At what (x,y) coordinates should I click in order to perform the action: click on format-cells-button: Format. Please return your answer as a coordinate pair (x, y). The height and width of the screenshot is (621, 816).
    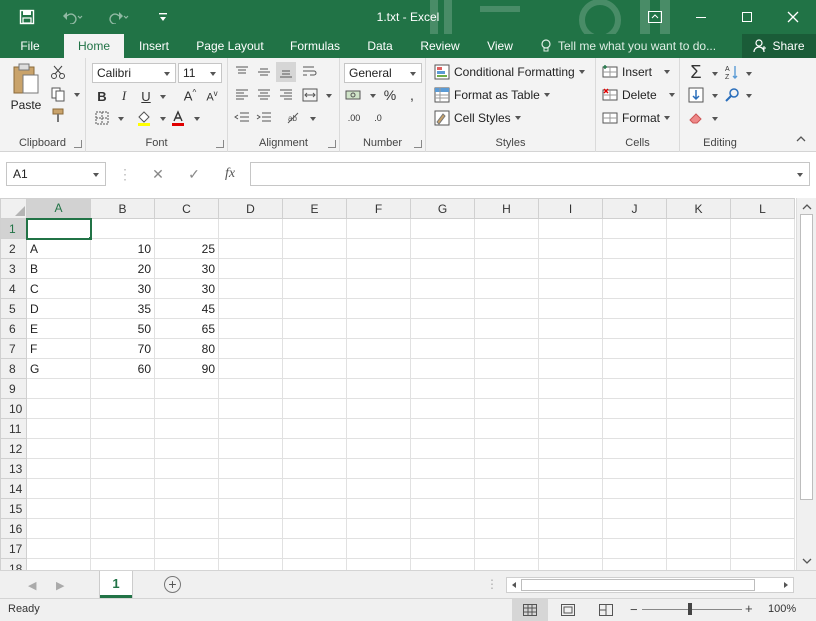
    Looking at the image, I should click on (636, 118).